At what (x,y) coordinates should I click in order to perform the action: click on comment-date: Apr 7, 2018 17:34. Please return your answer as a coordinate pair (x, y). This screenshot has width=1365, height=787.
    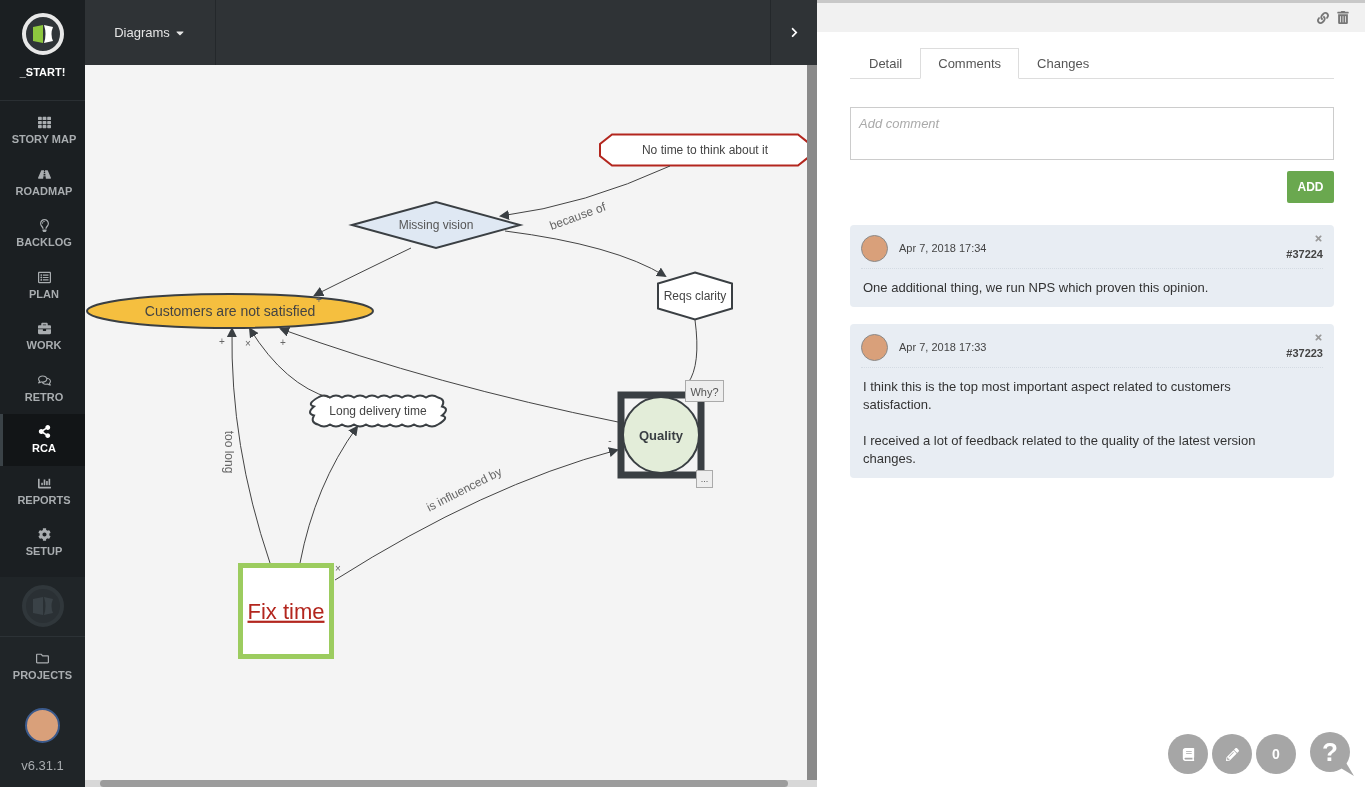
    Looking at the image, I should click on (943, 249).